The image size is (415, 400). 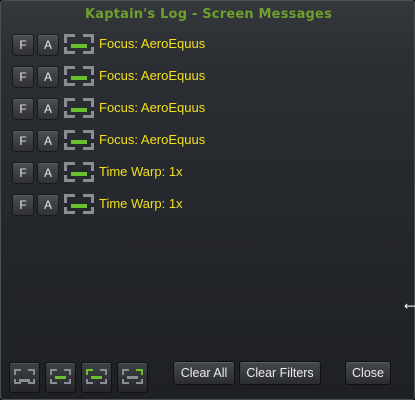 I want to click on resize-cursor-icon: ⟵, so click(x=409, y=306).